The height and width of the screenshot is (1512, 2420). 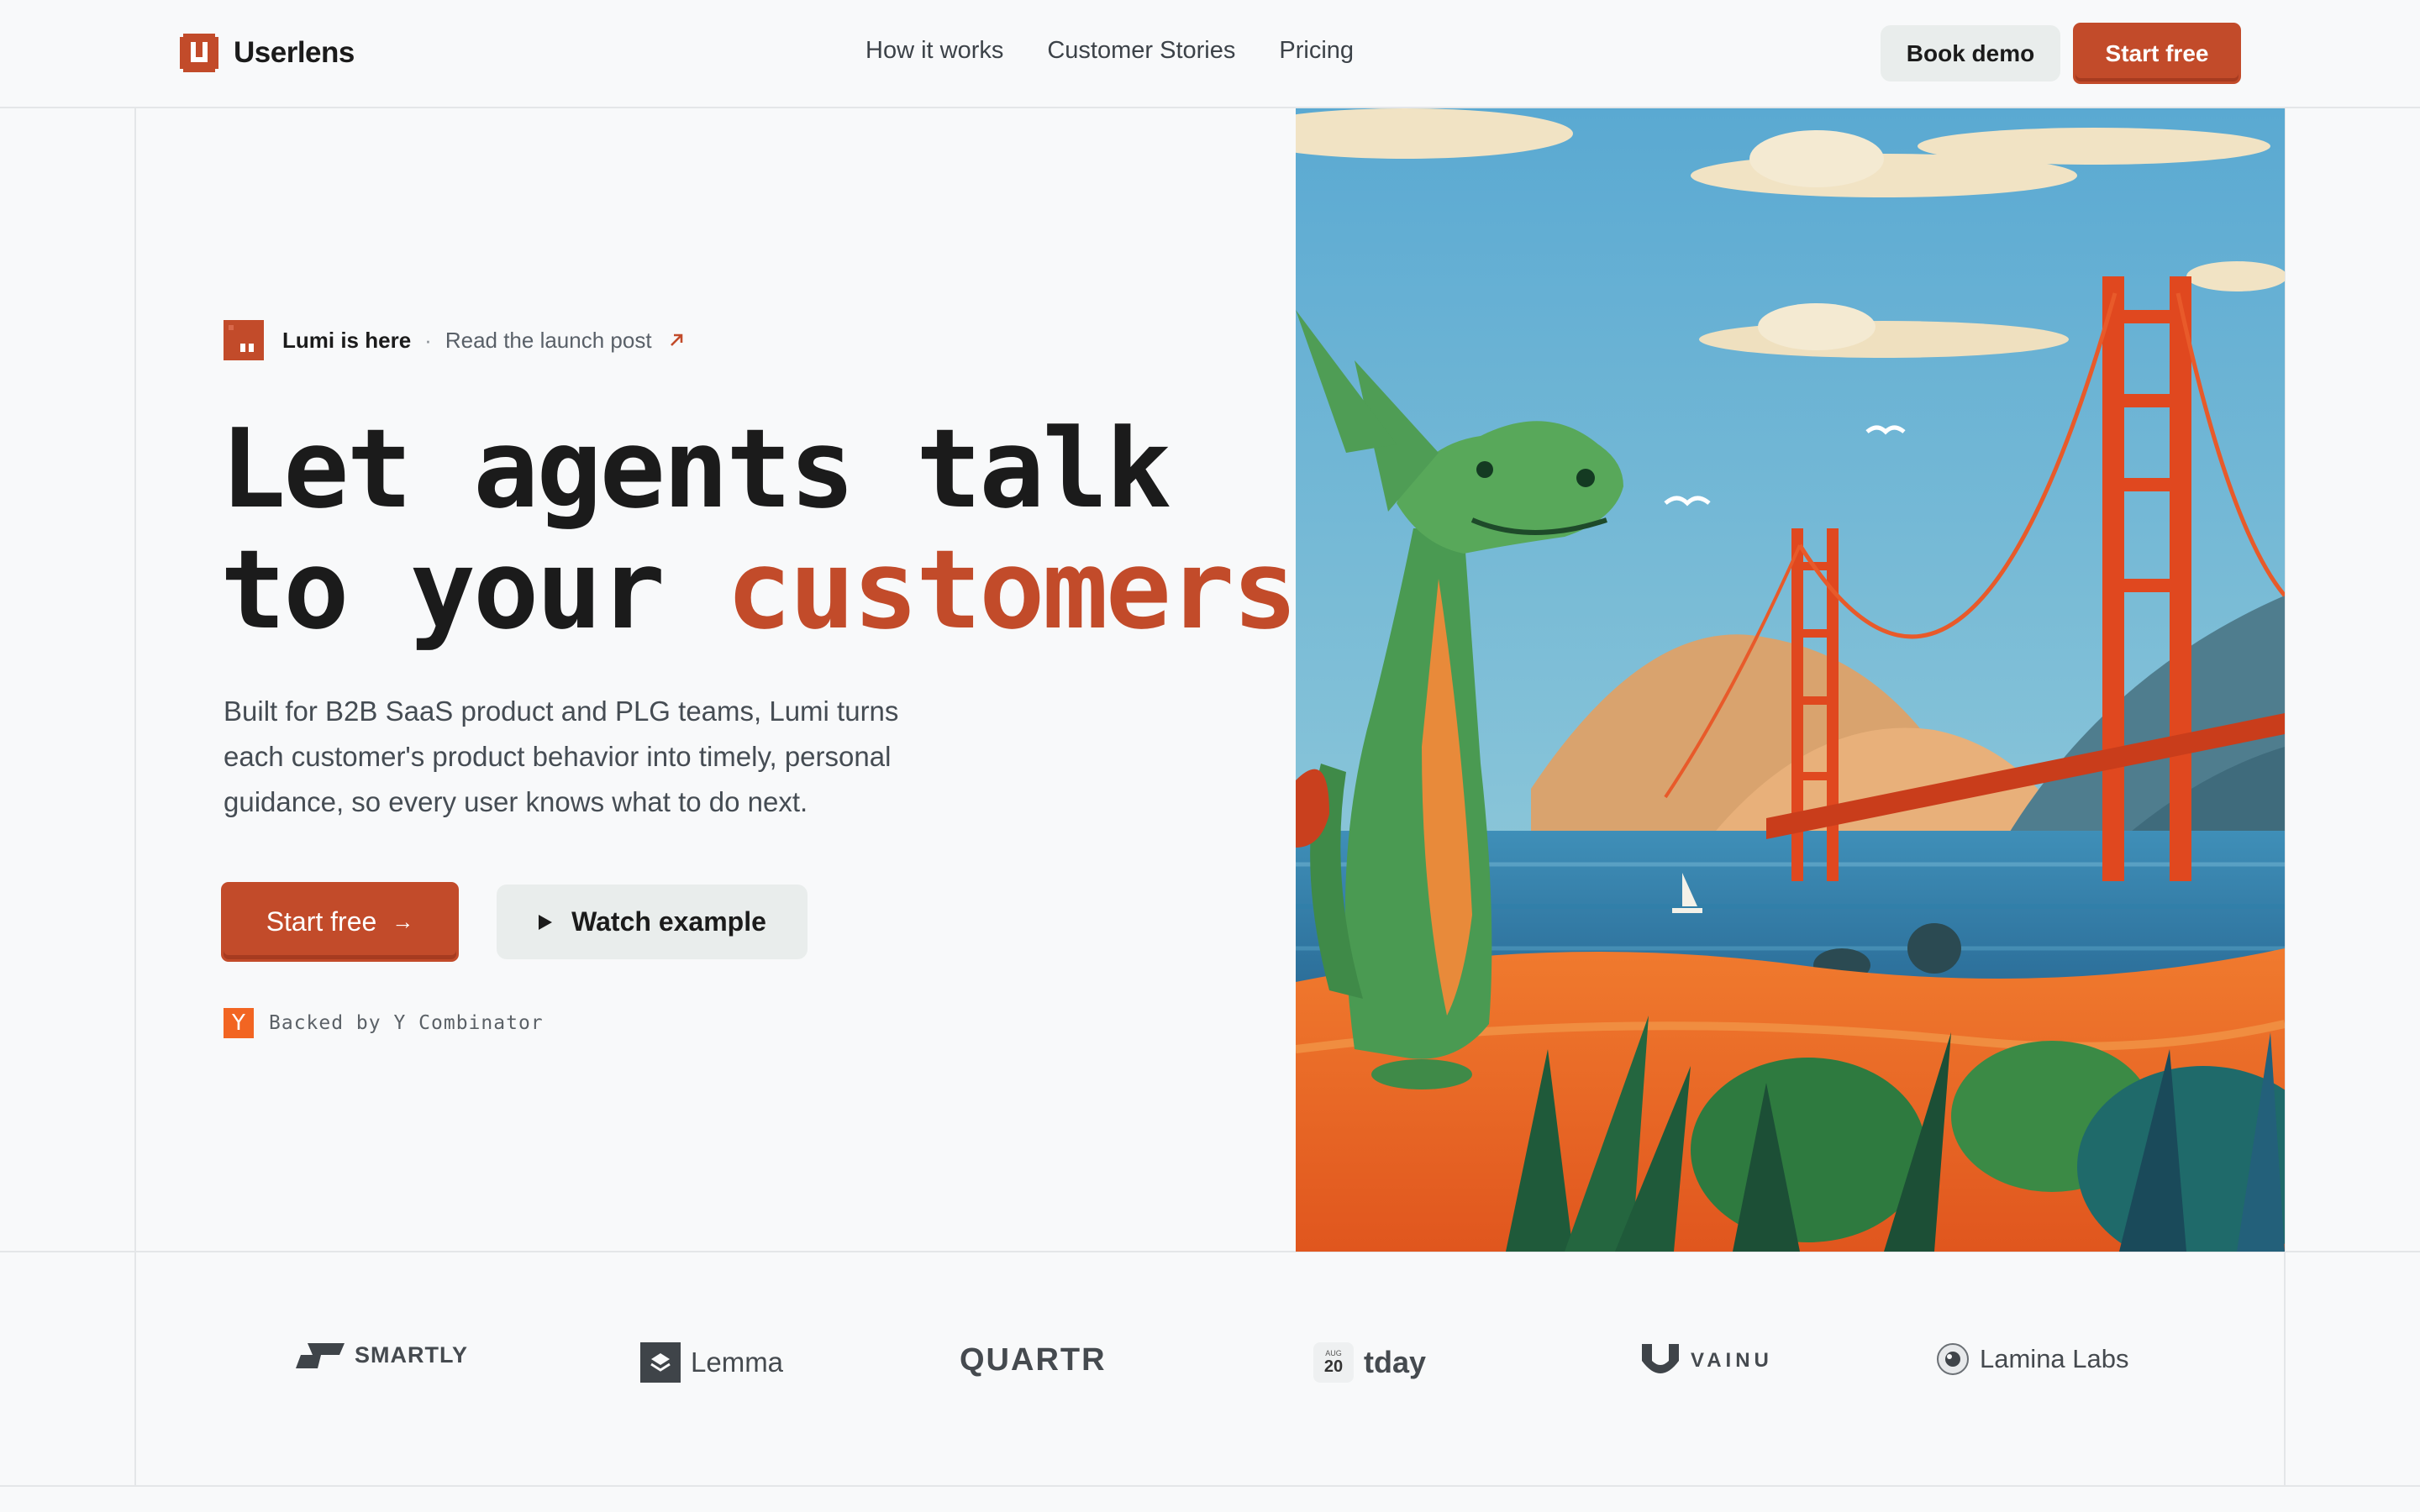 What do you see at coordinates (406, 1023) in the screenshot?
I see `backed-by-text: Backed by Y Combinator` at bounding box center [406, 1023].